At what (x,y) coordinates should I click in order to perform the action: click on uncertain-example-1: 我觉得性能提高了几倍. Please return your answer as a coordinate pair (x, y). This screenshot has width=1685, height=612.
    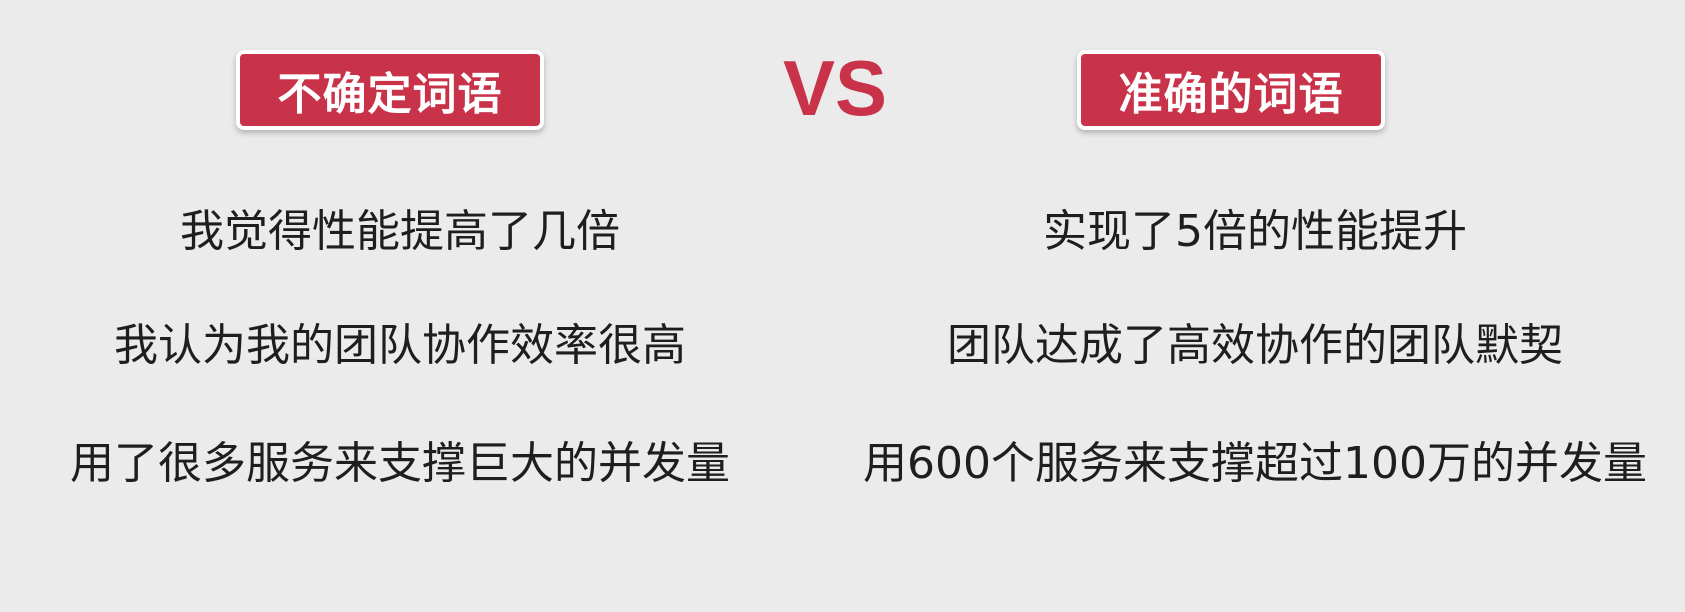
    Looking at the image, I should click on (400, 231).